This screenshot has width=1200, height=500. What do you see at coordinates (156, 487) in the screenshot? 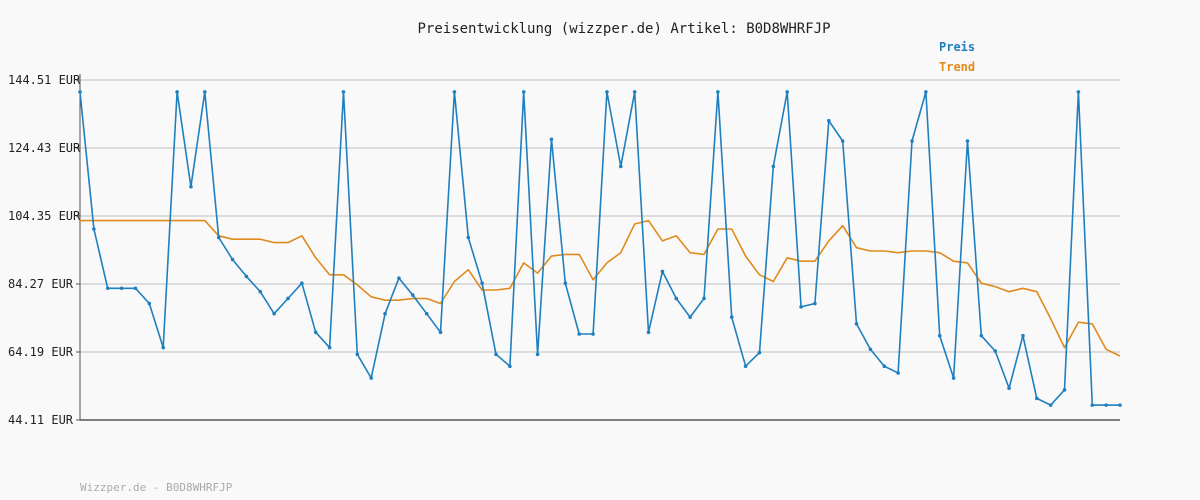
I see `footer-credit: Wizzper.de - B0D8WHRFJP` at bounding box center [156, 487].